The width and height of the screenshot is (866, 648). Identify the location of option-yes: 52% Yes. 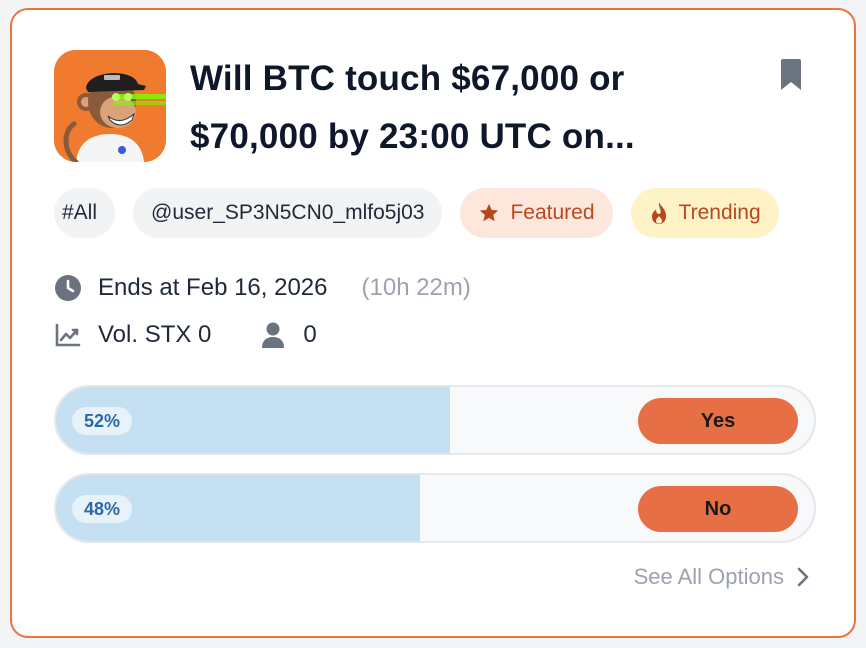
(435, 420).